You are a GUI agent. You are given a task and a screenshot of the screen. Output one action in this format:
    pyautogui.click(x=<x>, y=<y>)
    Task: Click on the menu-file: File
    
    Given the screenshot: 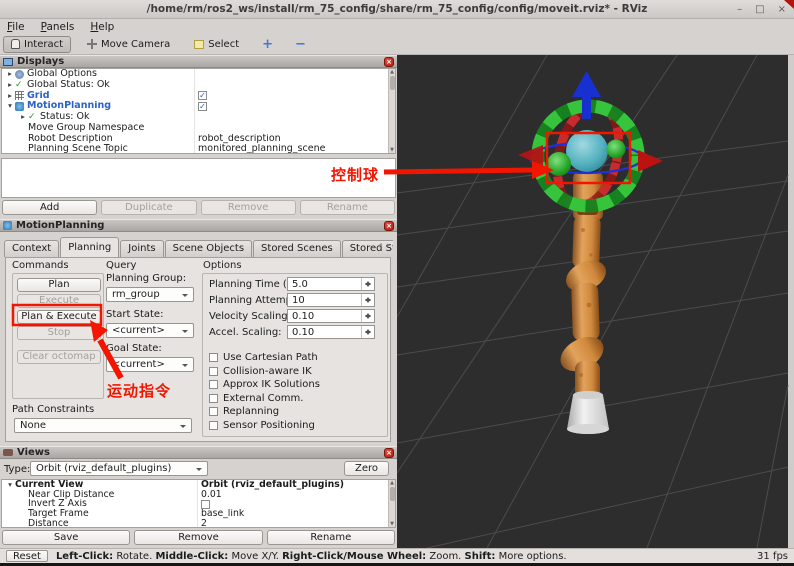 What is the action you would take?
    pyautogui.click(x=16, y=27)
    